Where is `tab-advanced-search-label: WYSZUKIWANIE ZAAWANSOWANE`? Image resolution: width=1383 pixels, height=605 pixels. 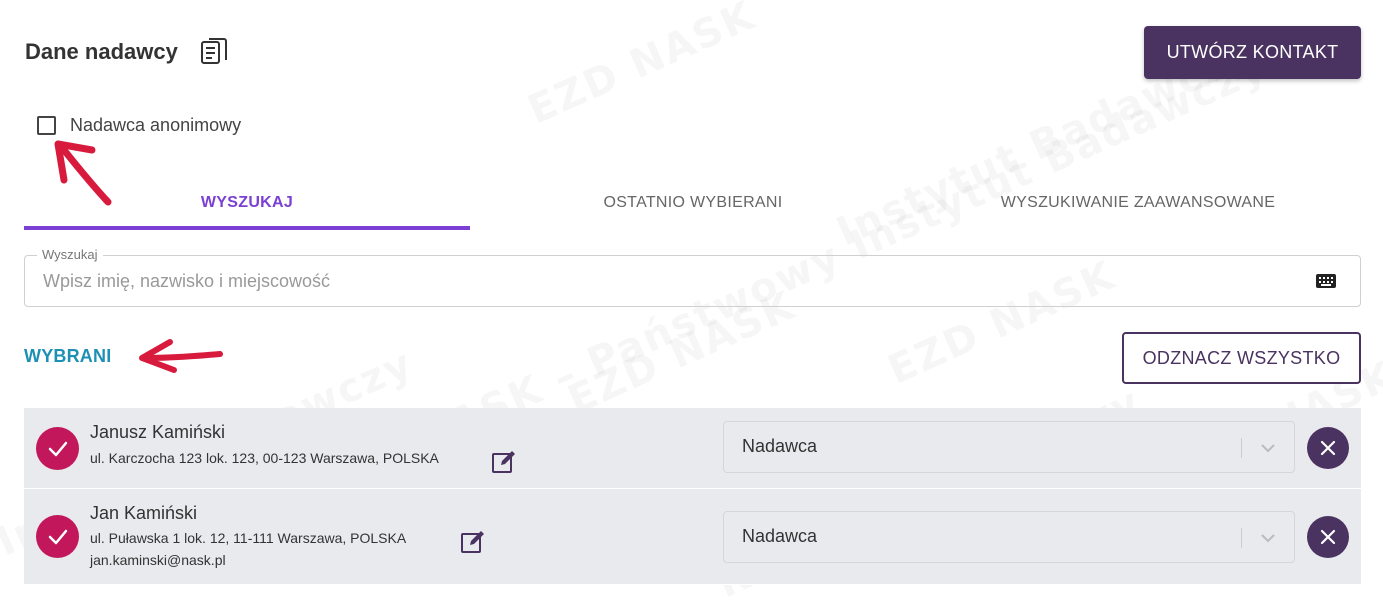
tab-advanced-search-label: WYSZUKIWANIE ZAAWANSOWANE is located at coordinates (1138, 202).